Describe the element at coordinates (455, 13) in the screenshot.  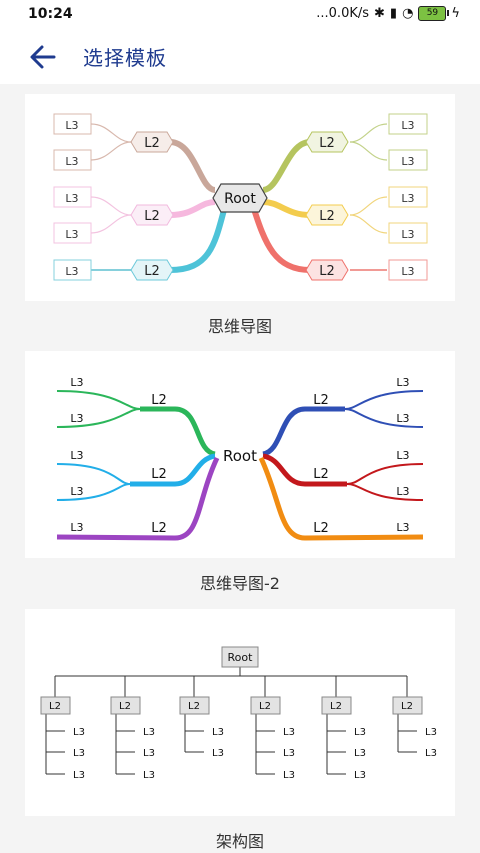
I see `charging-icon: ϟ` at that location.